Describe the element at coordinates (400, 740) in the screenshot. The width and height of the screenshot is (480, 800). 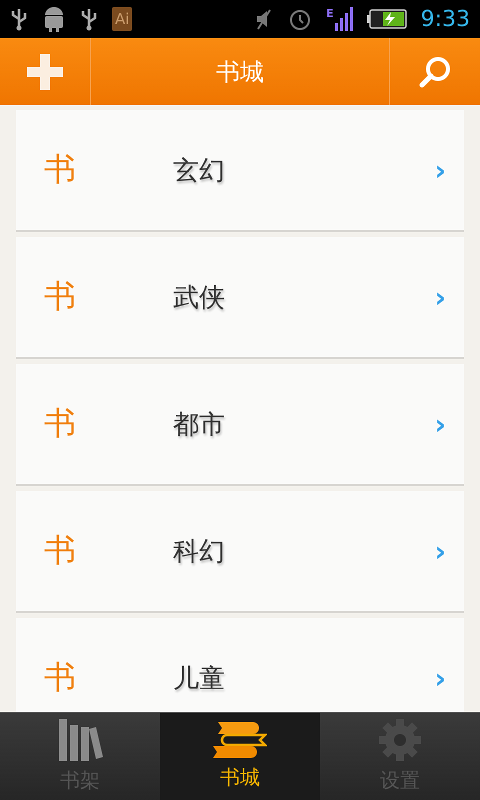
I see `settings-icon` at that location.